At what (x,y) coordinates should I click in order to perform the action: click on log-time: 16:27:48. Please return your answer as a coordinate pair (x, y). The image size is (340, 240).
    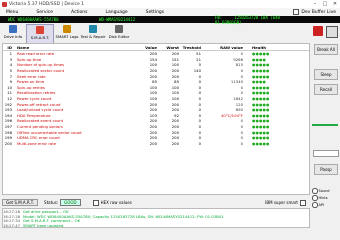
    Looking at the image, I should click on (13, 227).